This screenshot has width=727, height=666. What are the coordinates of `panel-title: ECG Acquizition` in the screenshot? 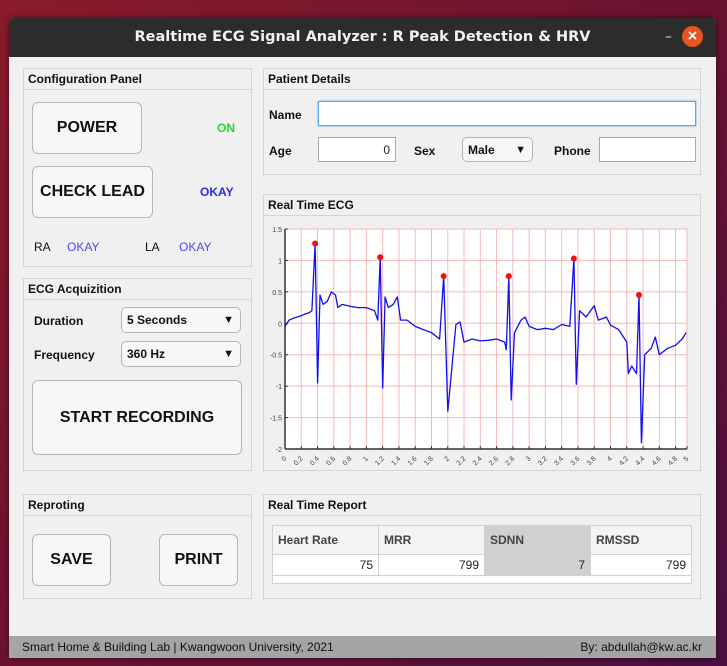 It's located at (137, 289).